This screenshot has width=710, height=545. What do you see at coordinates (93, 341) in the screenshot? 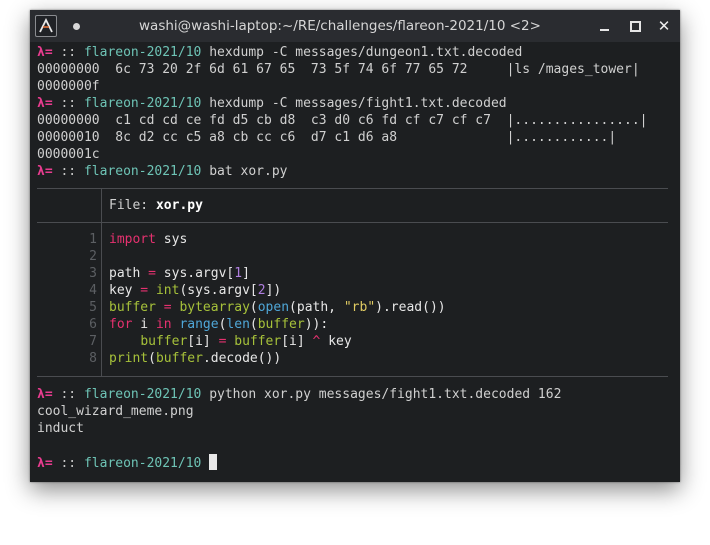
I see `line-number: 7` at bounding box center [93, 341].